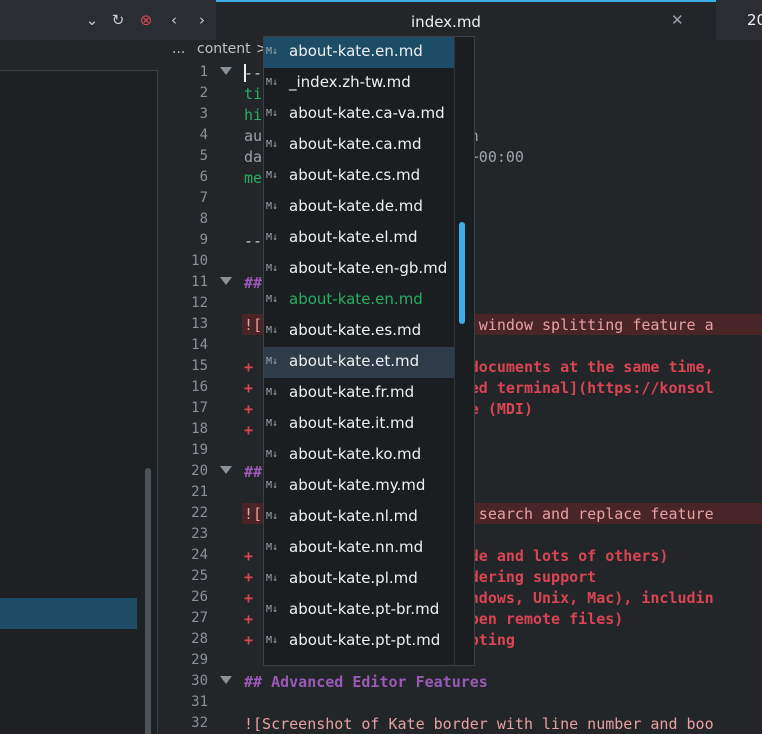  Describe the element at coordinates (199, 408) in the screenshot. I see `line-number: 17` at that location.